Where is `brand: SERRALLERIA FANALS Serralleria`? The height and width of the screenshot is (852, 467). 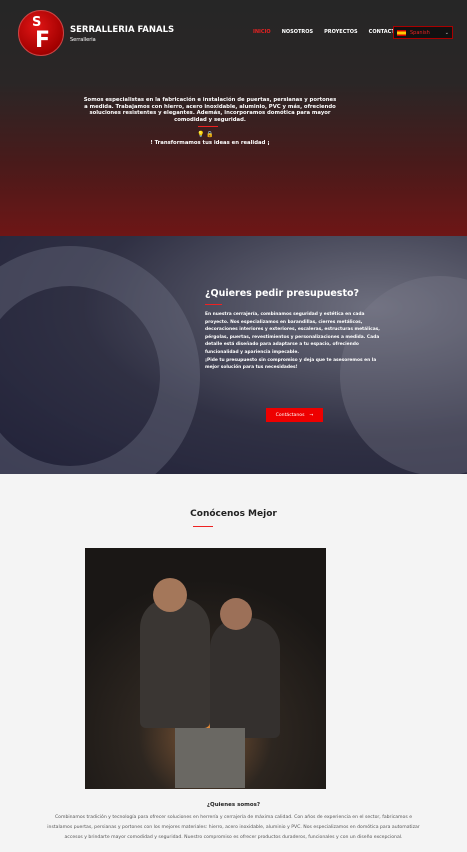 brand: SERRALLERIA FANALS Serralleria is located at coordinates (122, 34).